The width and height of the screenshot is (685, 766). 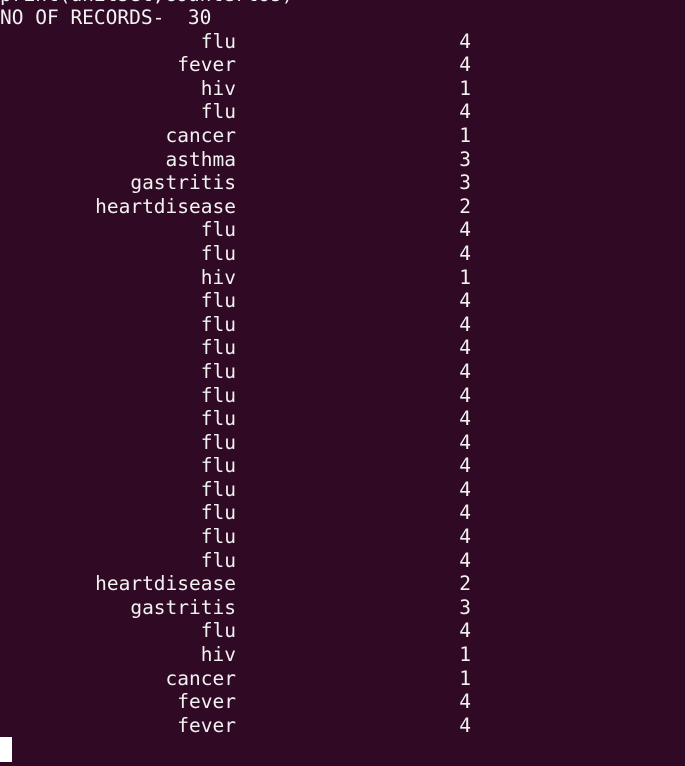 What do you see at coordinates (199, 17) in the screenshot?
I see `record-count-value: 30` at bounding box center [199, 17].